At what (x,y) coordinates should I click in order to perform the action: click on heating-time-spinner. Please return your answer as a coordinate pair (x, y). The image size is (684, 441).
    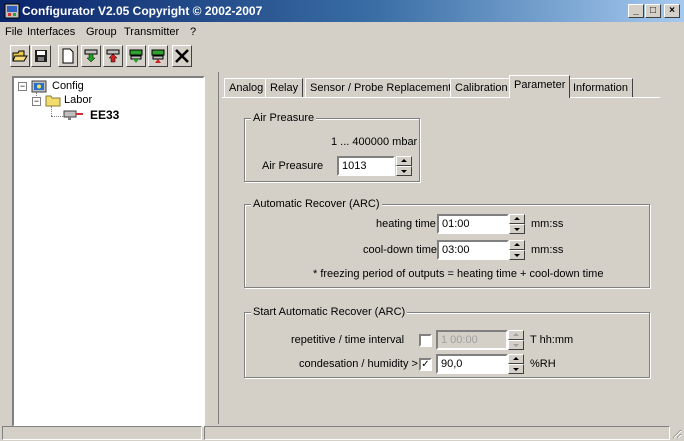
    Looking at the image, I should click on (517, 224).